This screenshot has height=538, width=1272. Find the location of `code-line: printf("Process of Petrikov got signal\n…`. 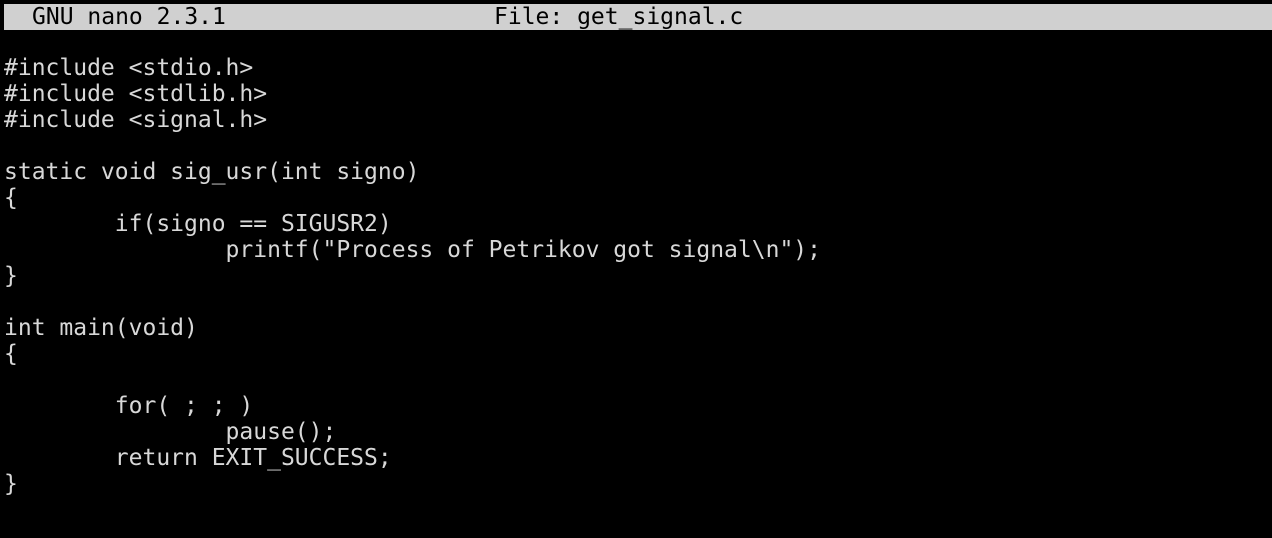

code-line: printf("Process of Petrikov got signal\n… is located at coordinates (412, 250).